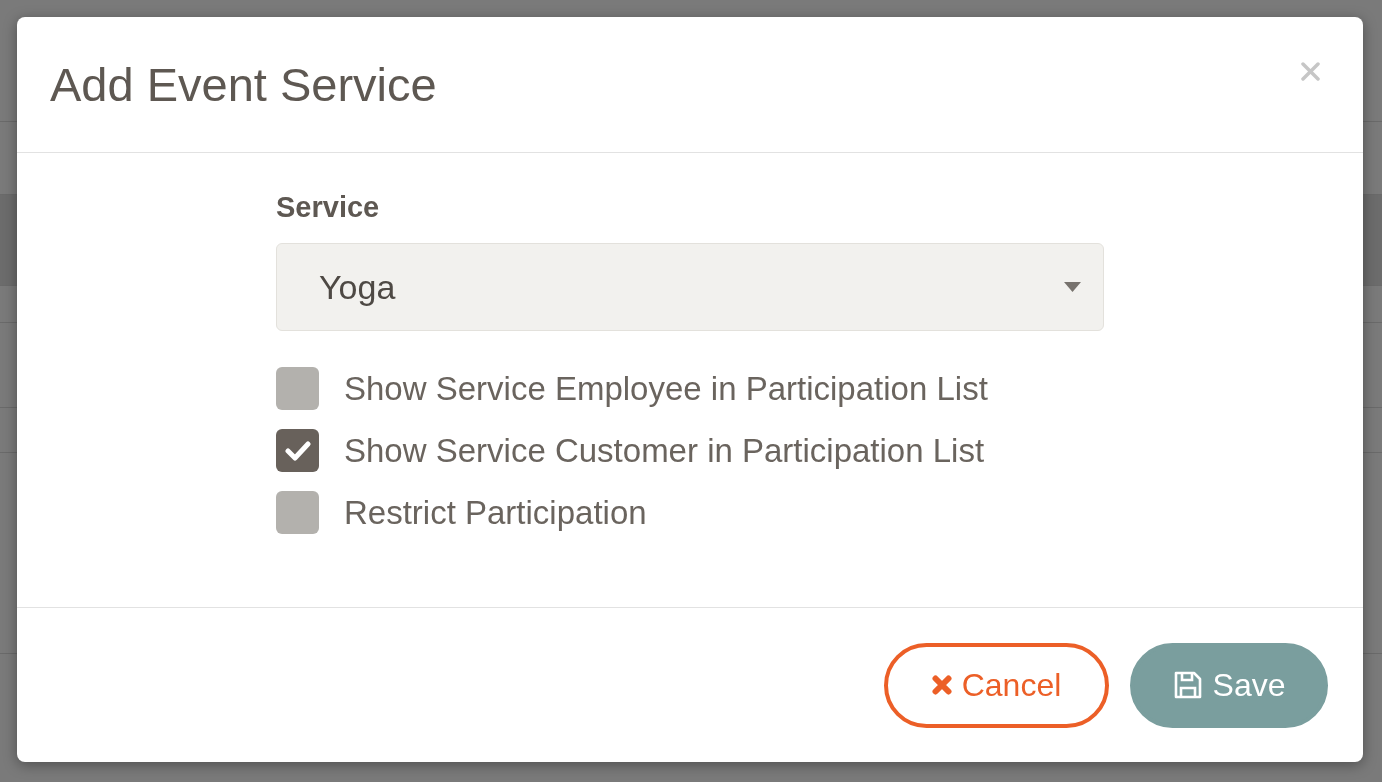  Describe the element at coordinates (328, 207) in the screenshot. I see `service-label: Service` at that location.